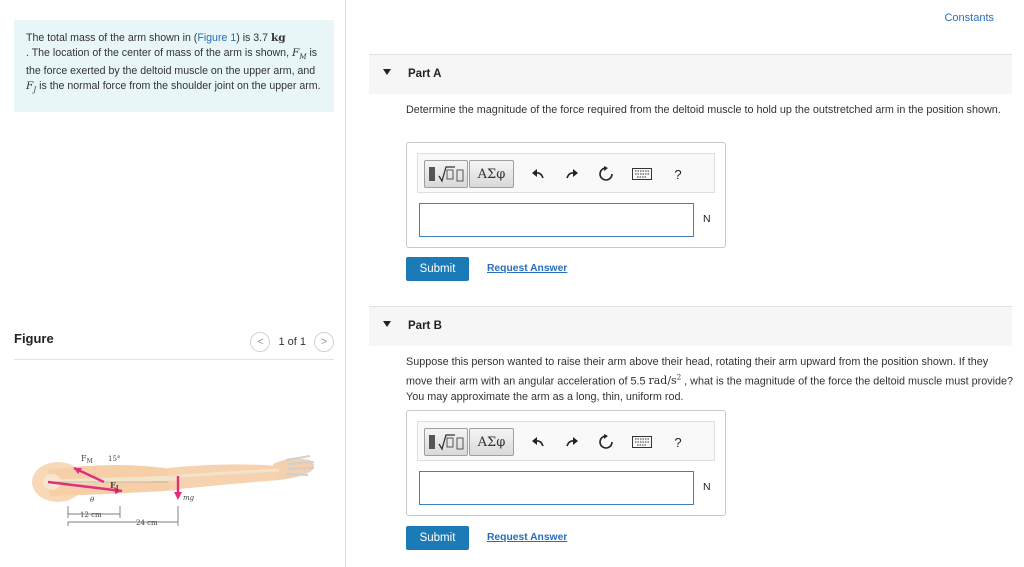  Describe the element at coordinates (31, 86) in the screenshot. I see `fj-symbol: FJ` at that location.